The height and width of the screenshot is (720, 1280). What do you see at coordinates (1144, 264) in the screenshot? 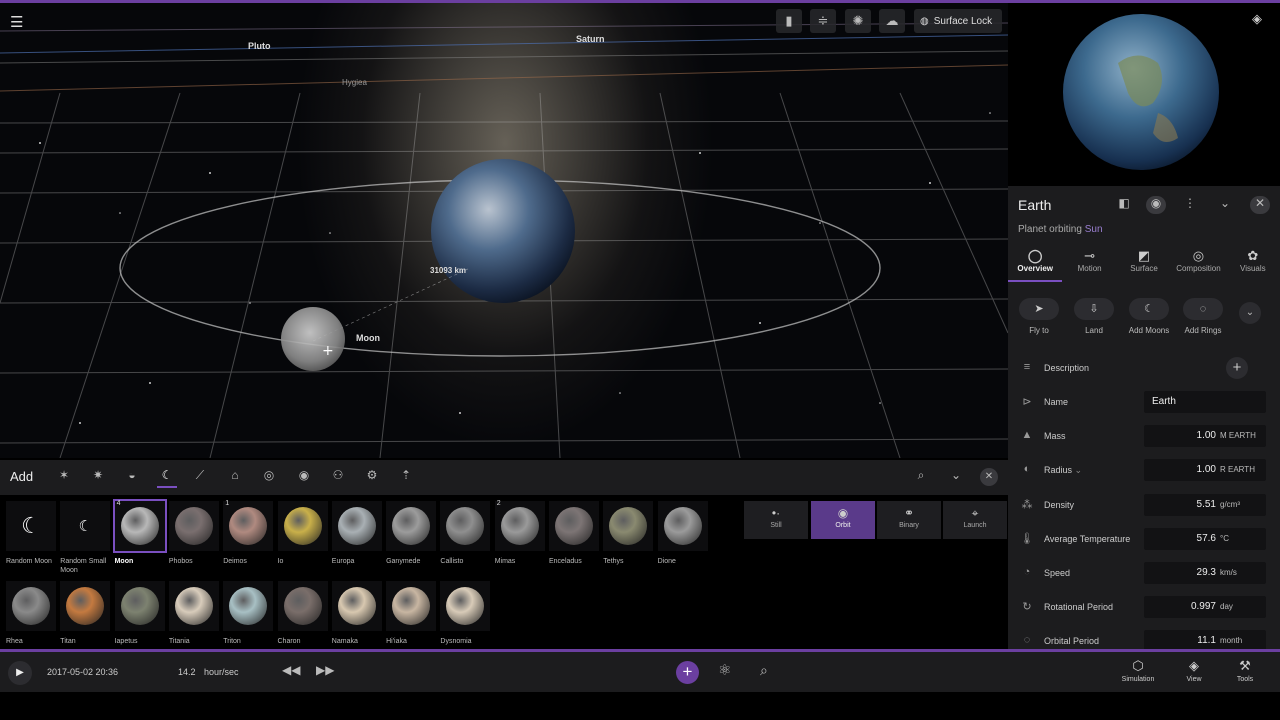
I see `tab-surface: ◩ Surface` at bounding box center [1144, 264].